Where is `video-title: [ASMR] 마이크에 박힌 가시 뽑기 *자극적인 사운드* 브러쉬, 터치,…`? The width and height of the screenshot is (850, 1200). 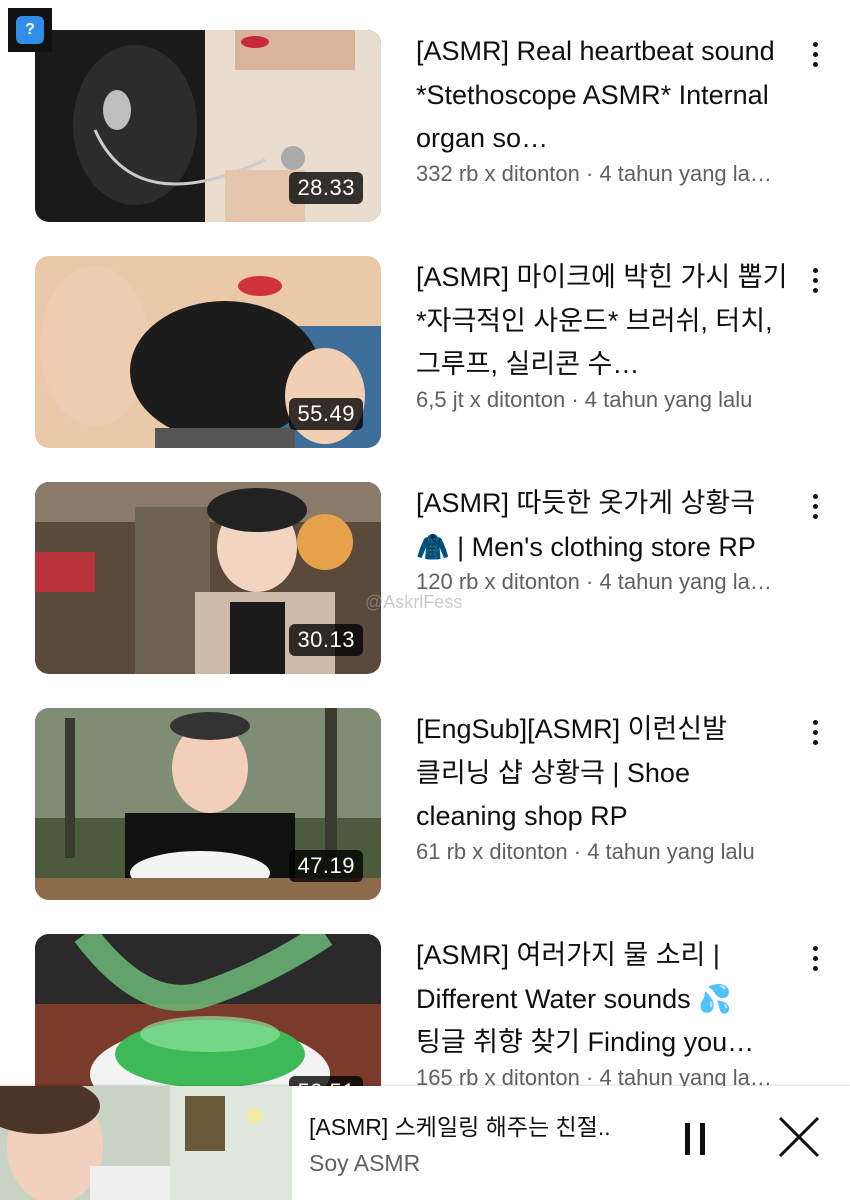 video-title: [ASMR] 마이크에 박힌 가시 뽑기 *자극적인 사운드* 브러쉬, 터치,… is located at coordinates (602, 321).